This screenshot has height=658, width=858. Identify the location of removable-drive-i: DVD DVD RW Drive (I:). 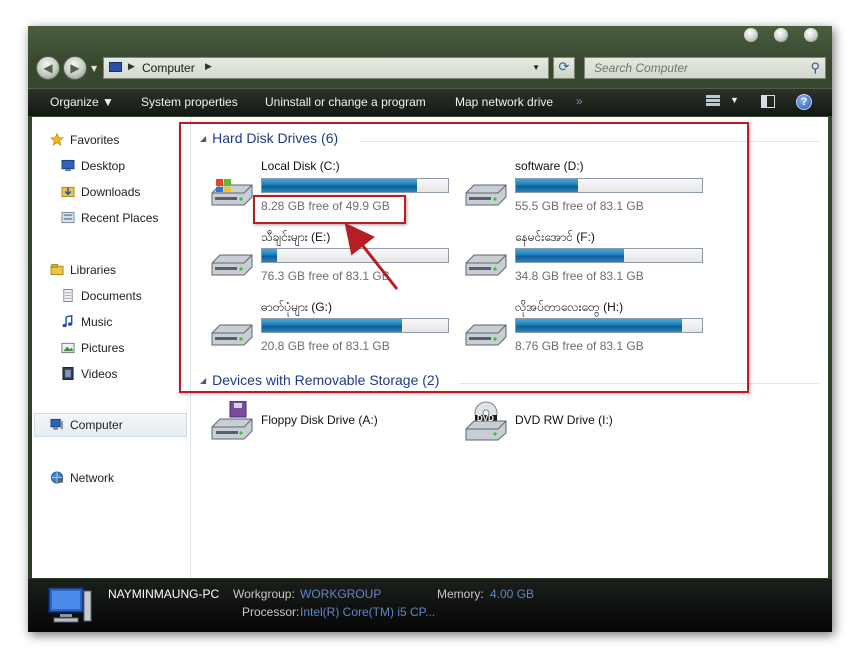
(589, 422).